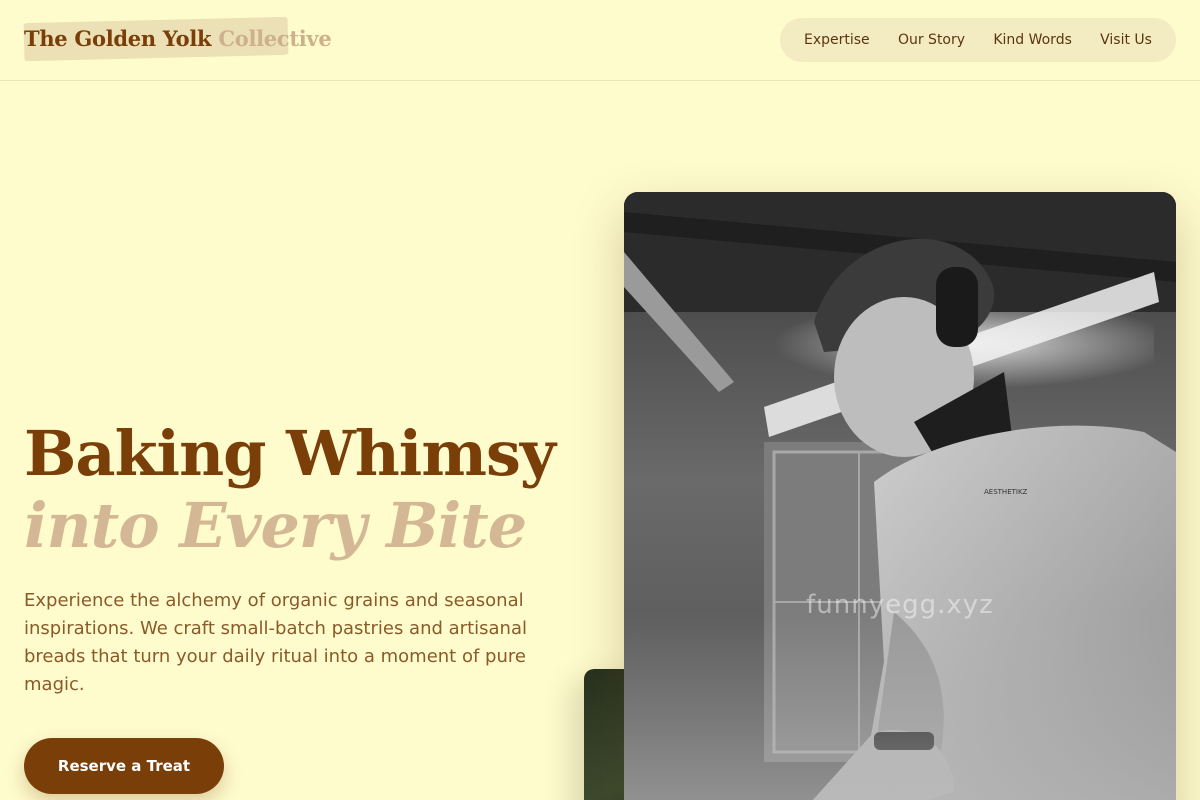 This screenshot has width=1200, height=800. Describe the element at coordinates (931, 40) in the screenshot. I see `nav-link-our-story: Our Story` at that location.